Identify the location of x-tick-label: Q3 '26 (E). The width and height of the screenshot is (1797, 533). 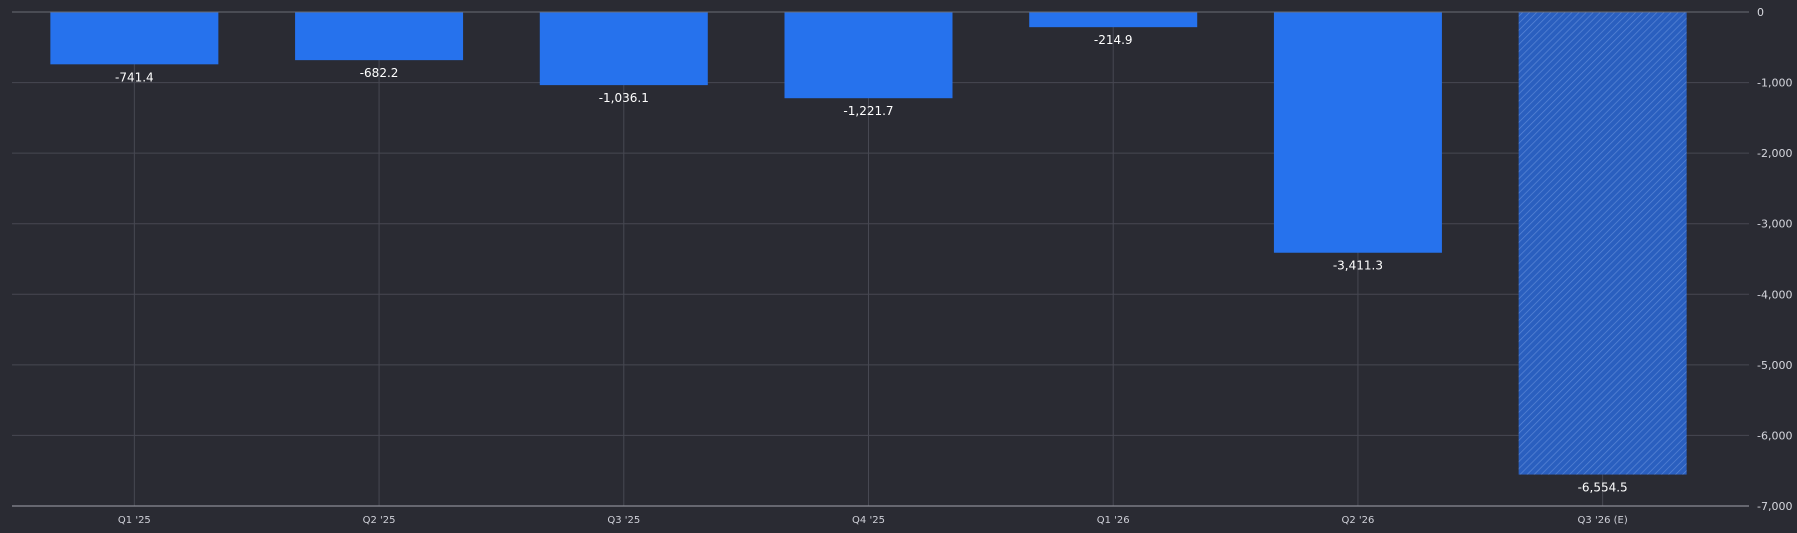
(1603, 520).